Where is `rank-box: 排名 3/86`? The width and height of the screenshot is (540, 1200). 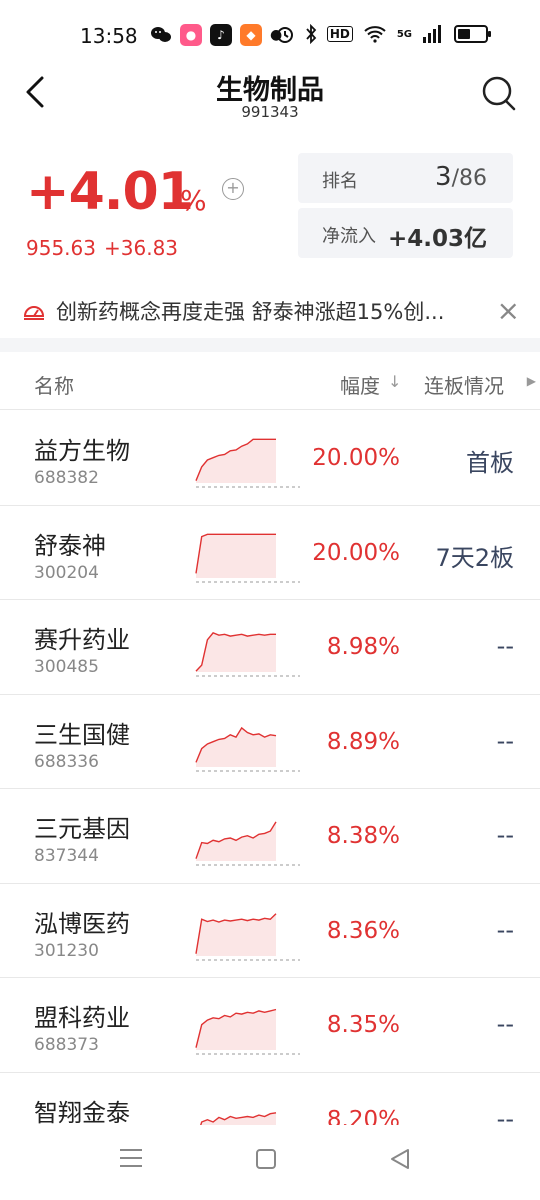
rank-box: 排名 3/86 is located at coordinates (405, 178).